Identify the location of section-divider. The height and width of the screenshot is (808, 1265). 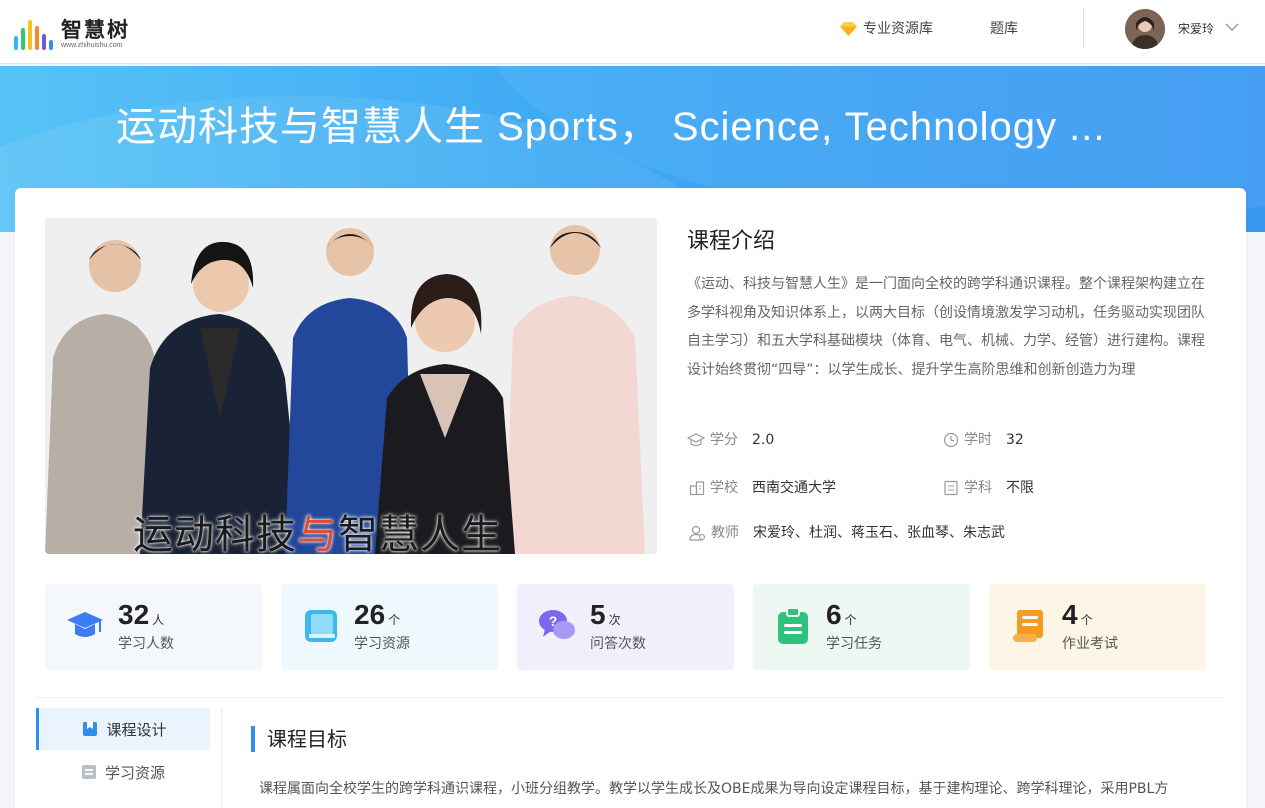
(630, 697).